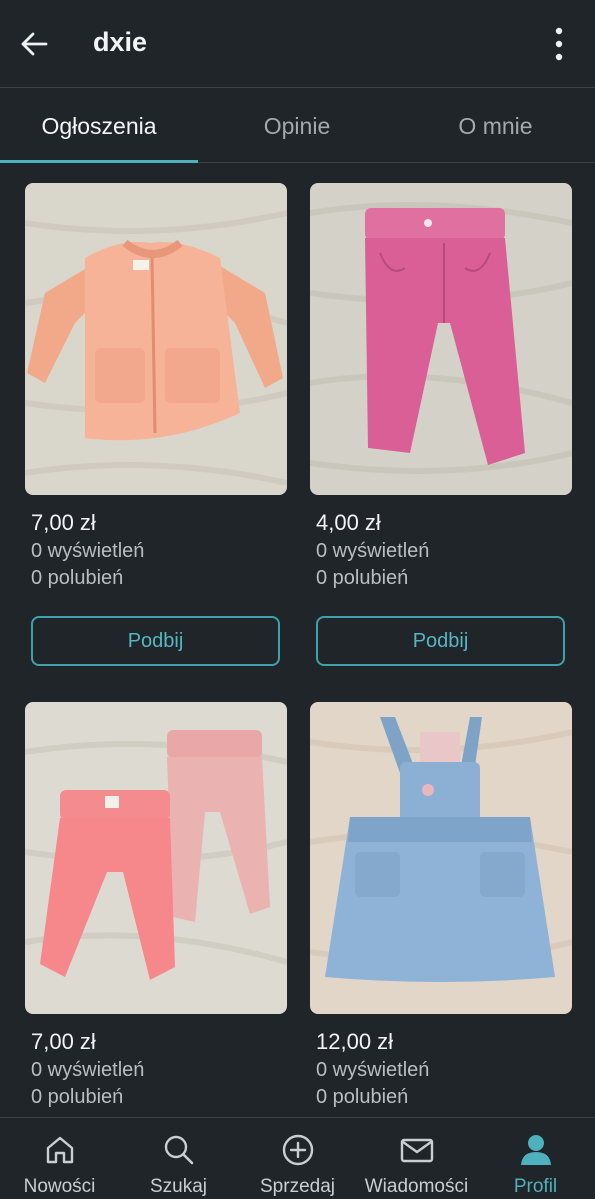 This screenshot has width=595, height=1199. What do you see at coordinates (297, 1186) in the screenshot?
I see `nav-label: Sprzedaj` at bounding box center [297, 1186].